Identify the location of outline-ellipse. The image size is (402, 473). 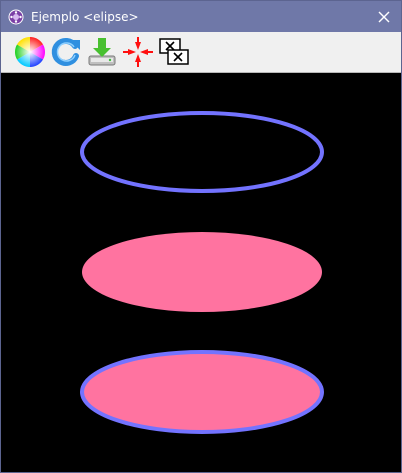
(202, 152).